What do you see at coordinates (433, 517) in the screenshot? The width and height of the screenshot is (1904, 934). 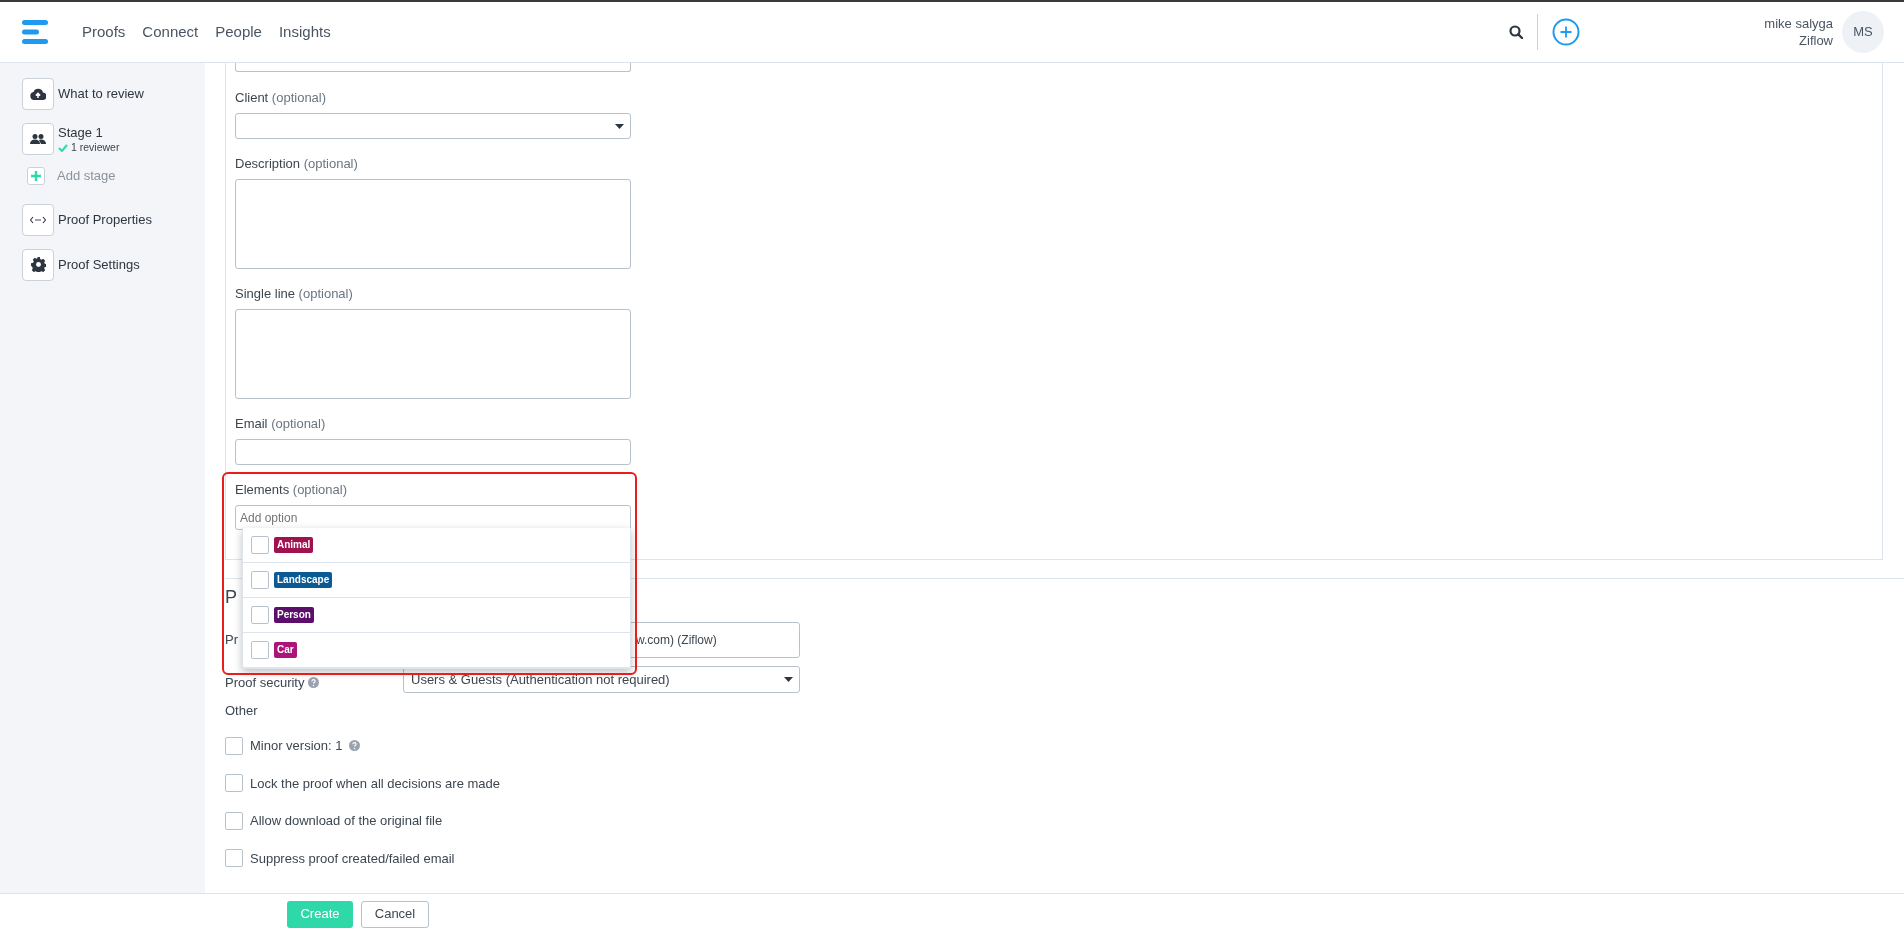 I see `search-field: Add option` at bounding box center [433, 517].